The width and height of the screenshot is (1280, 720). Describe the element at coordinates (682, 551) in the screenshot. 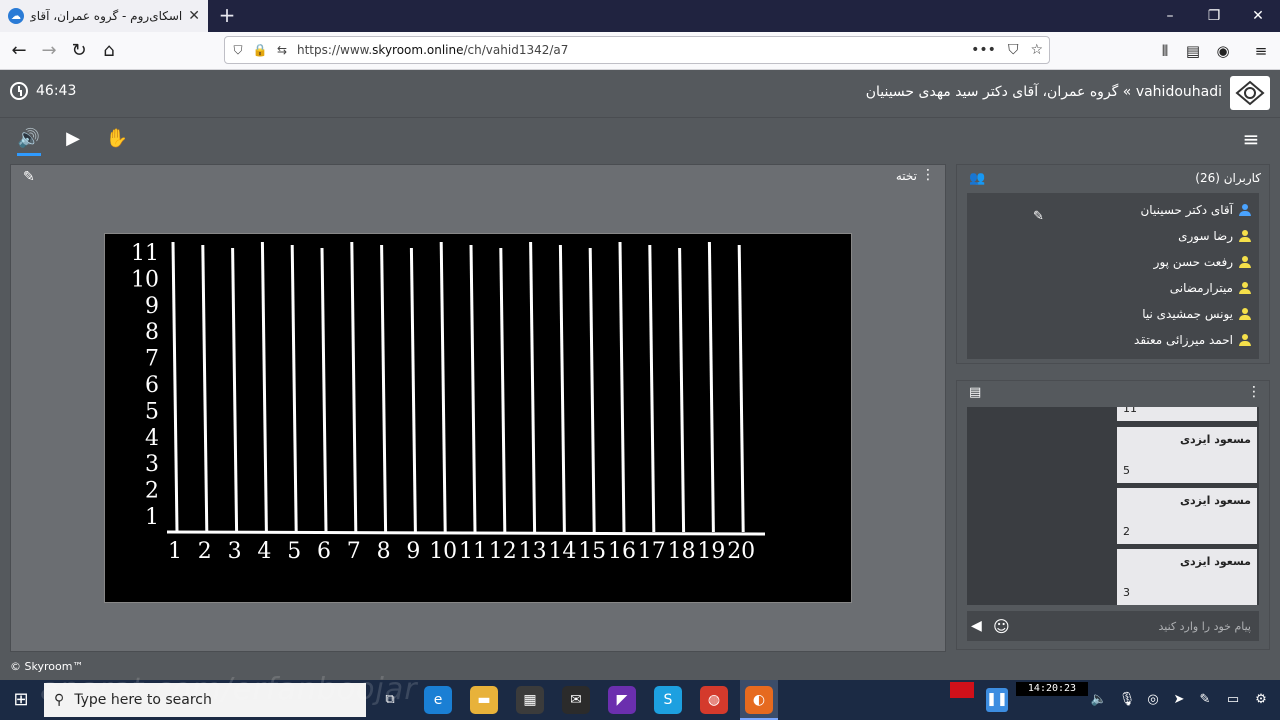

I see `board-x-label: 18` at that location.